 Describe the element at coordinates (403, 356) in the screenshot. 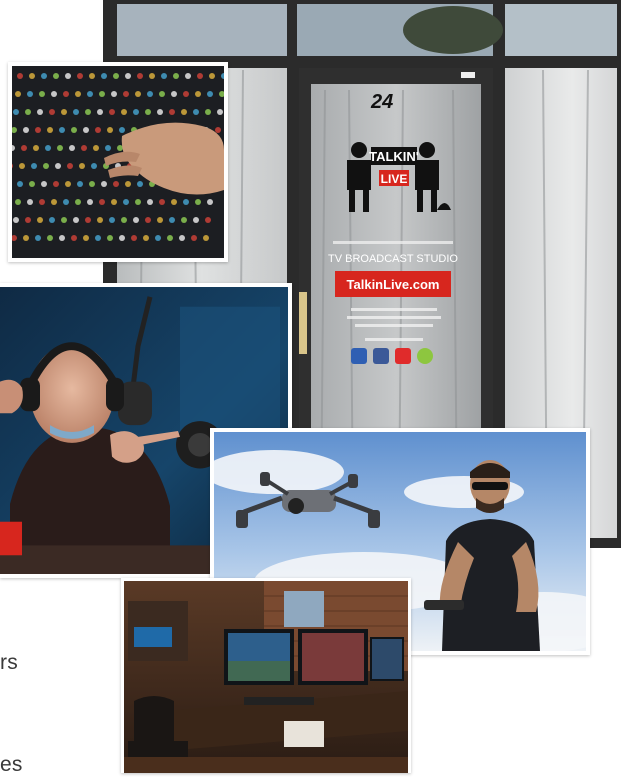

I see `youtube-icon` at that location.